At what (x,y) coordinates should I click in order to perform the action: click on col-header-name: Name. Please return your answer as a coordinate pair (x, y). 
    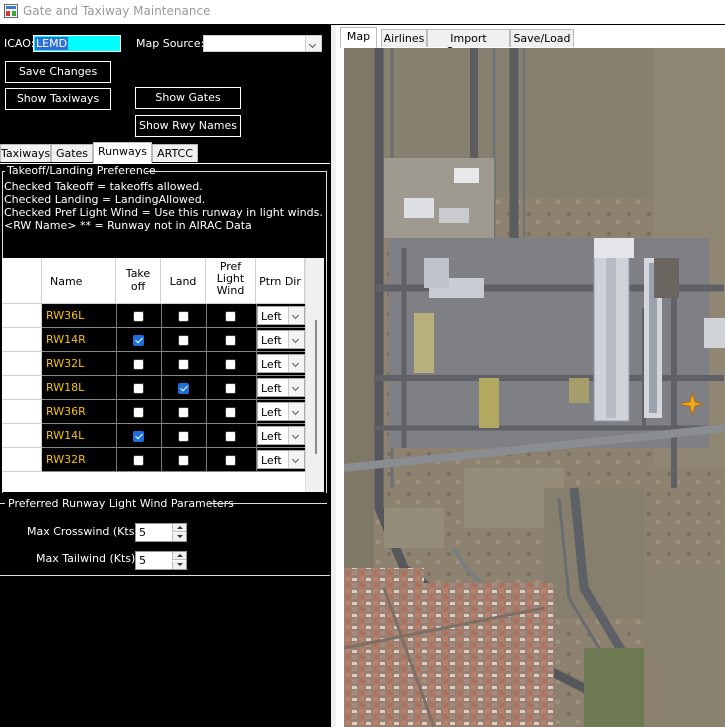
    Looking at the image, I should click on (79, 281).